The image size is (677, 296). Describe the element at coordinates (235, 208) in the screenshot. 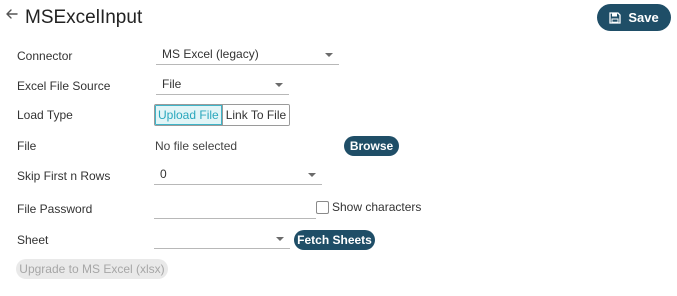

I see `file-password-input` at that location.